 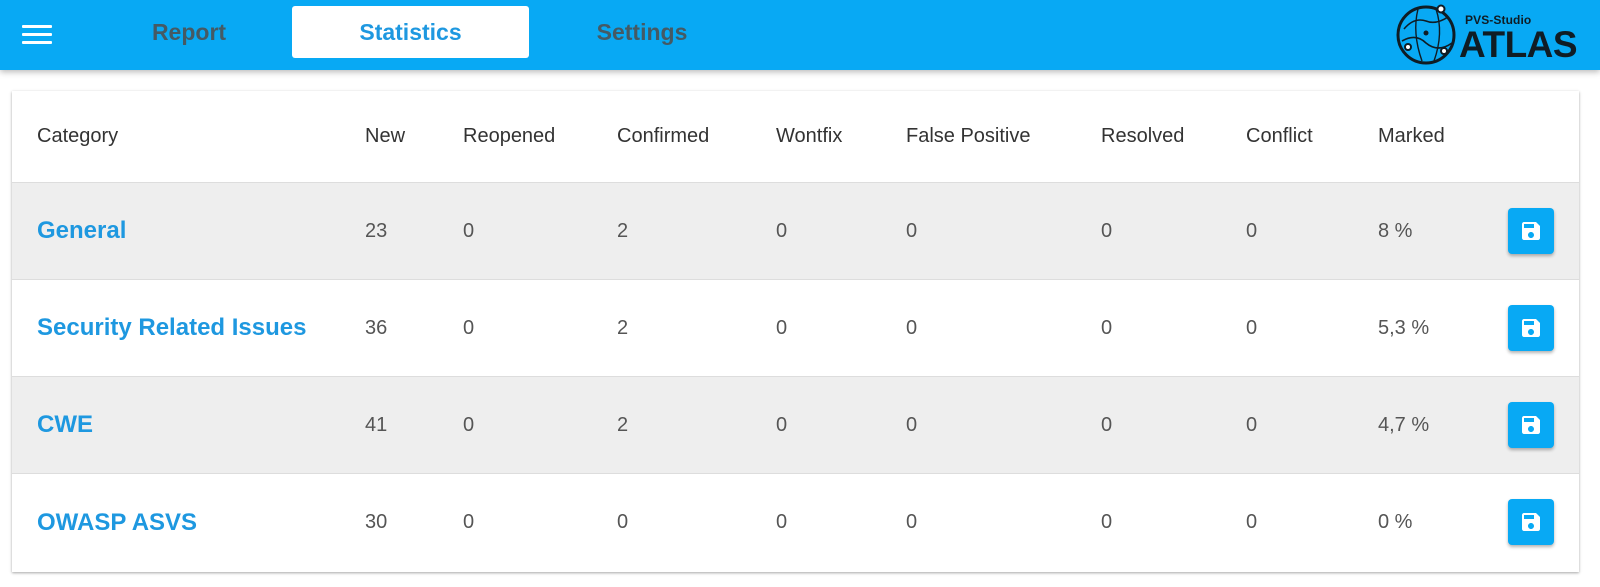 I want to click on category-link-cwe: CWE, so click(x=65, y=425).